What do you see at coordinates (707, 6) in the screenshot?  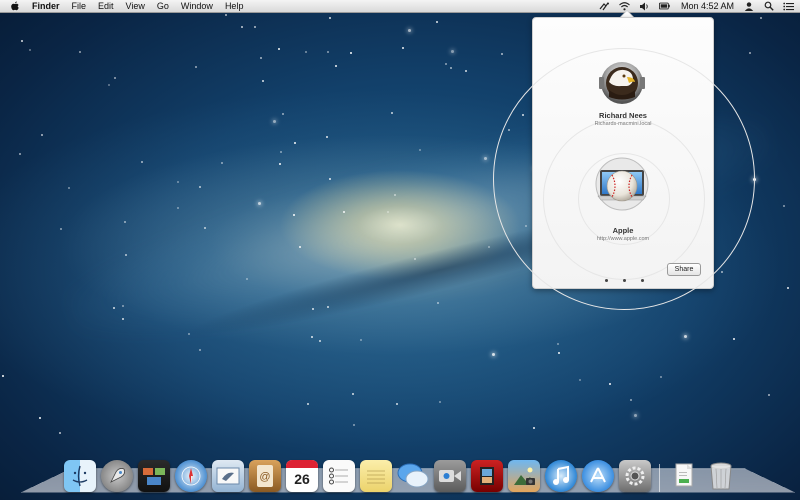 I see `menu-clock: Mon 4:52 AM` at bounding box center [707, 6].